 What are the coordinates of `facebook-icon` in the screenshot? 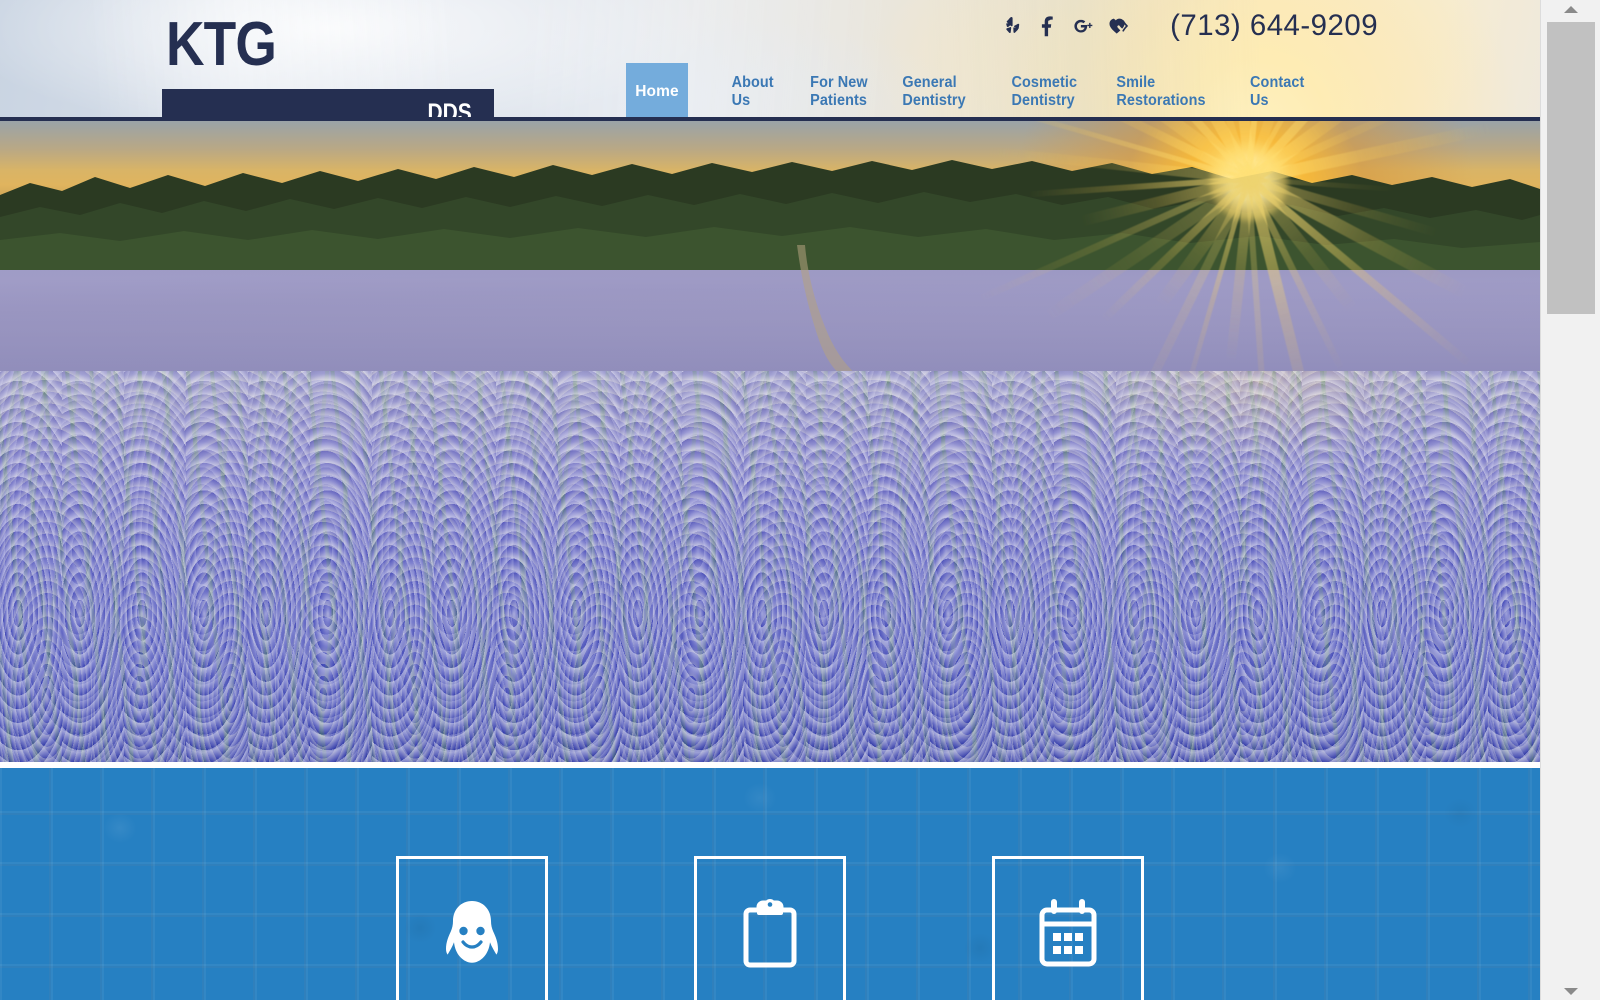 It's located at (1048, 26).